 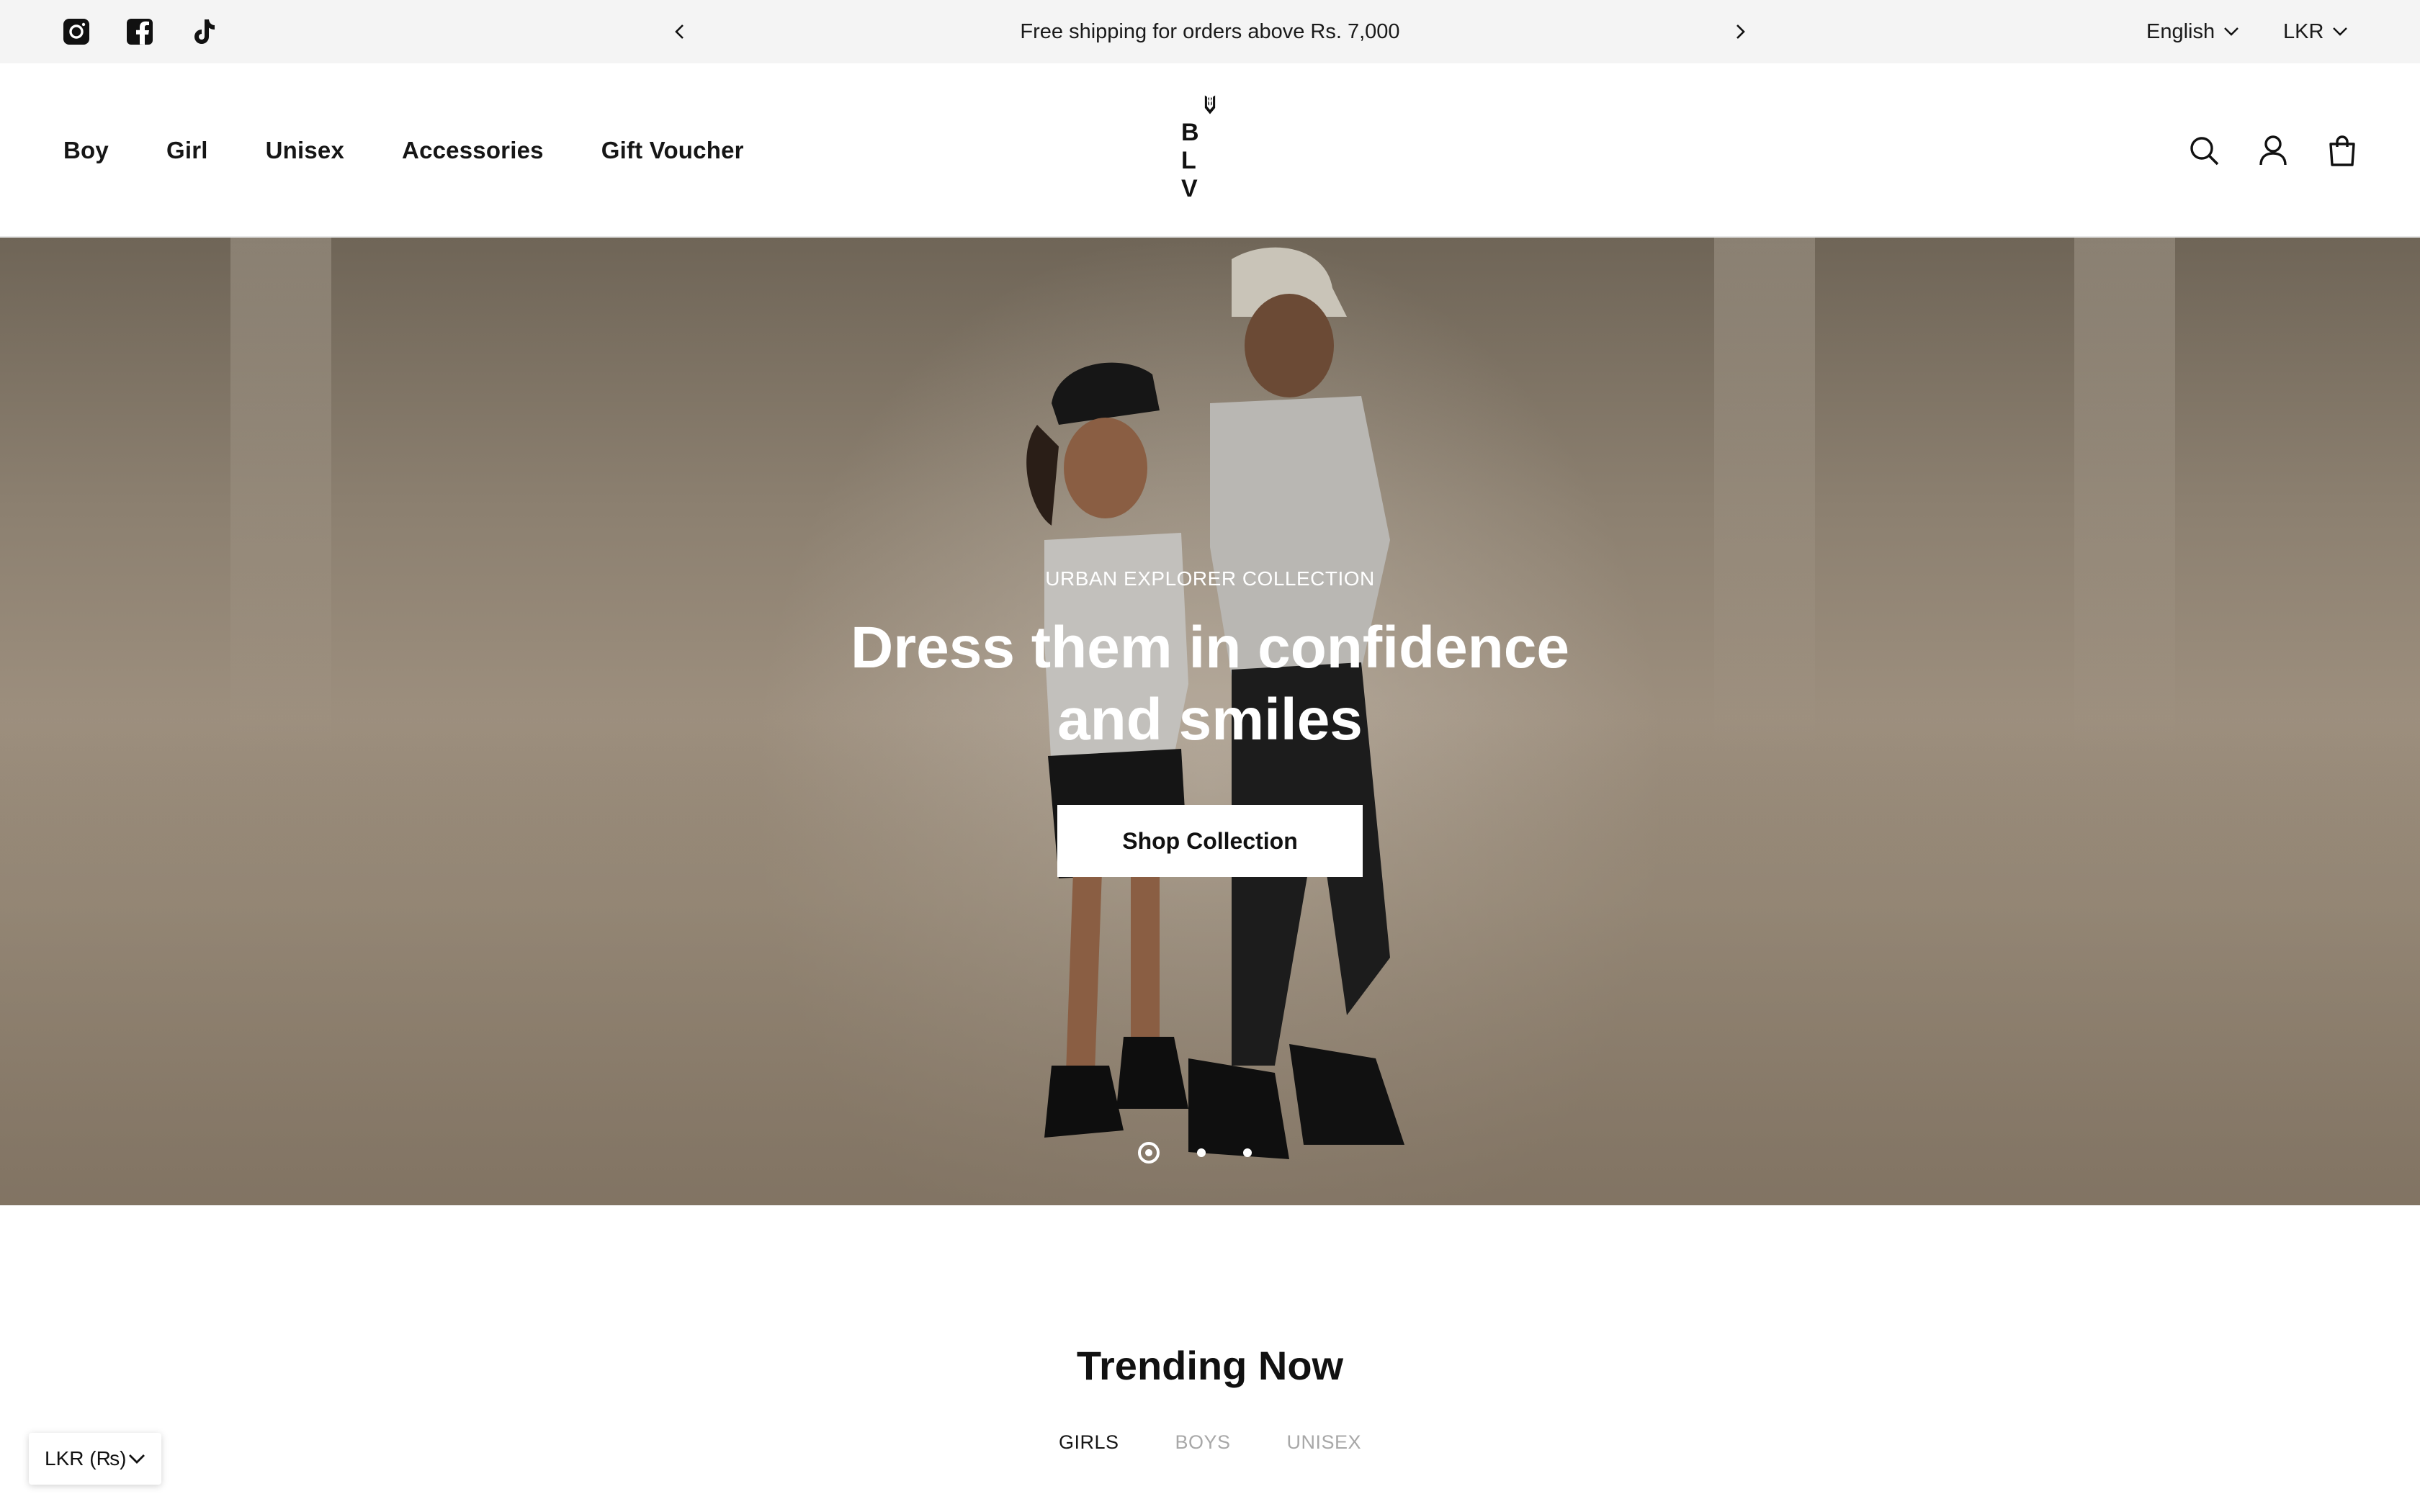 What do you see at coordinates (1199, 160) in the screenshot?
I see `logo-wordmark: B L V` at bounding box center [1199, 160].